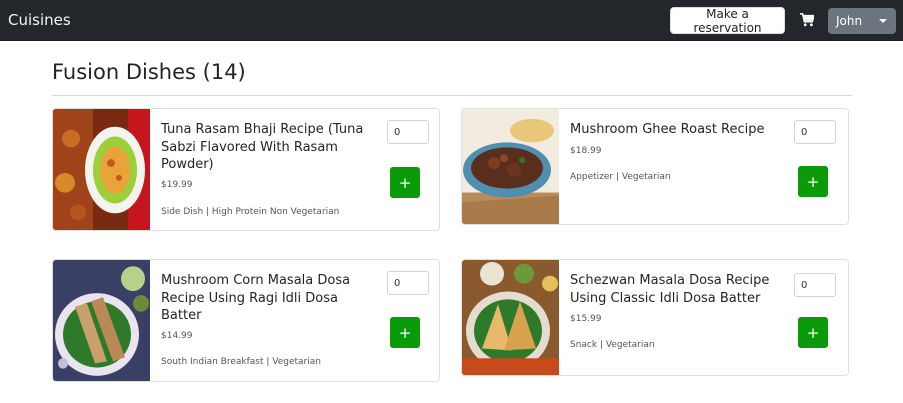 Image resolution: width=903 pixels, height=403 pixels. Describe the element at coordinates (727, 21) in the screenshot. I see `make-reservation-button: Make a reservation` at that location.